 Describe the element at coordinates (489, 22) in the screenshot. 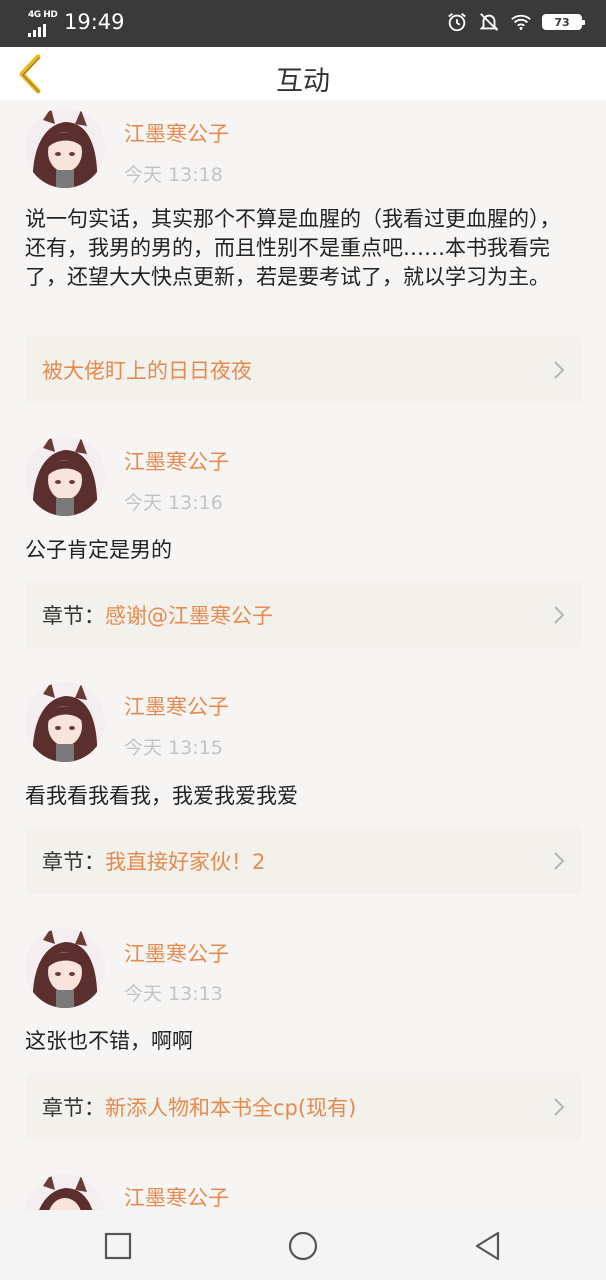

I see `mute-icon` at that location.